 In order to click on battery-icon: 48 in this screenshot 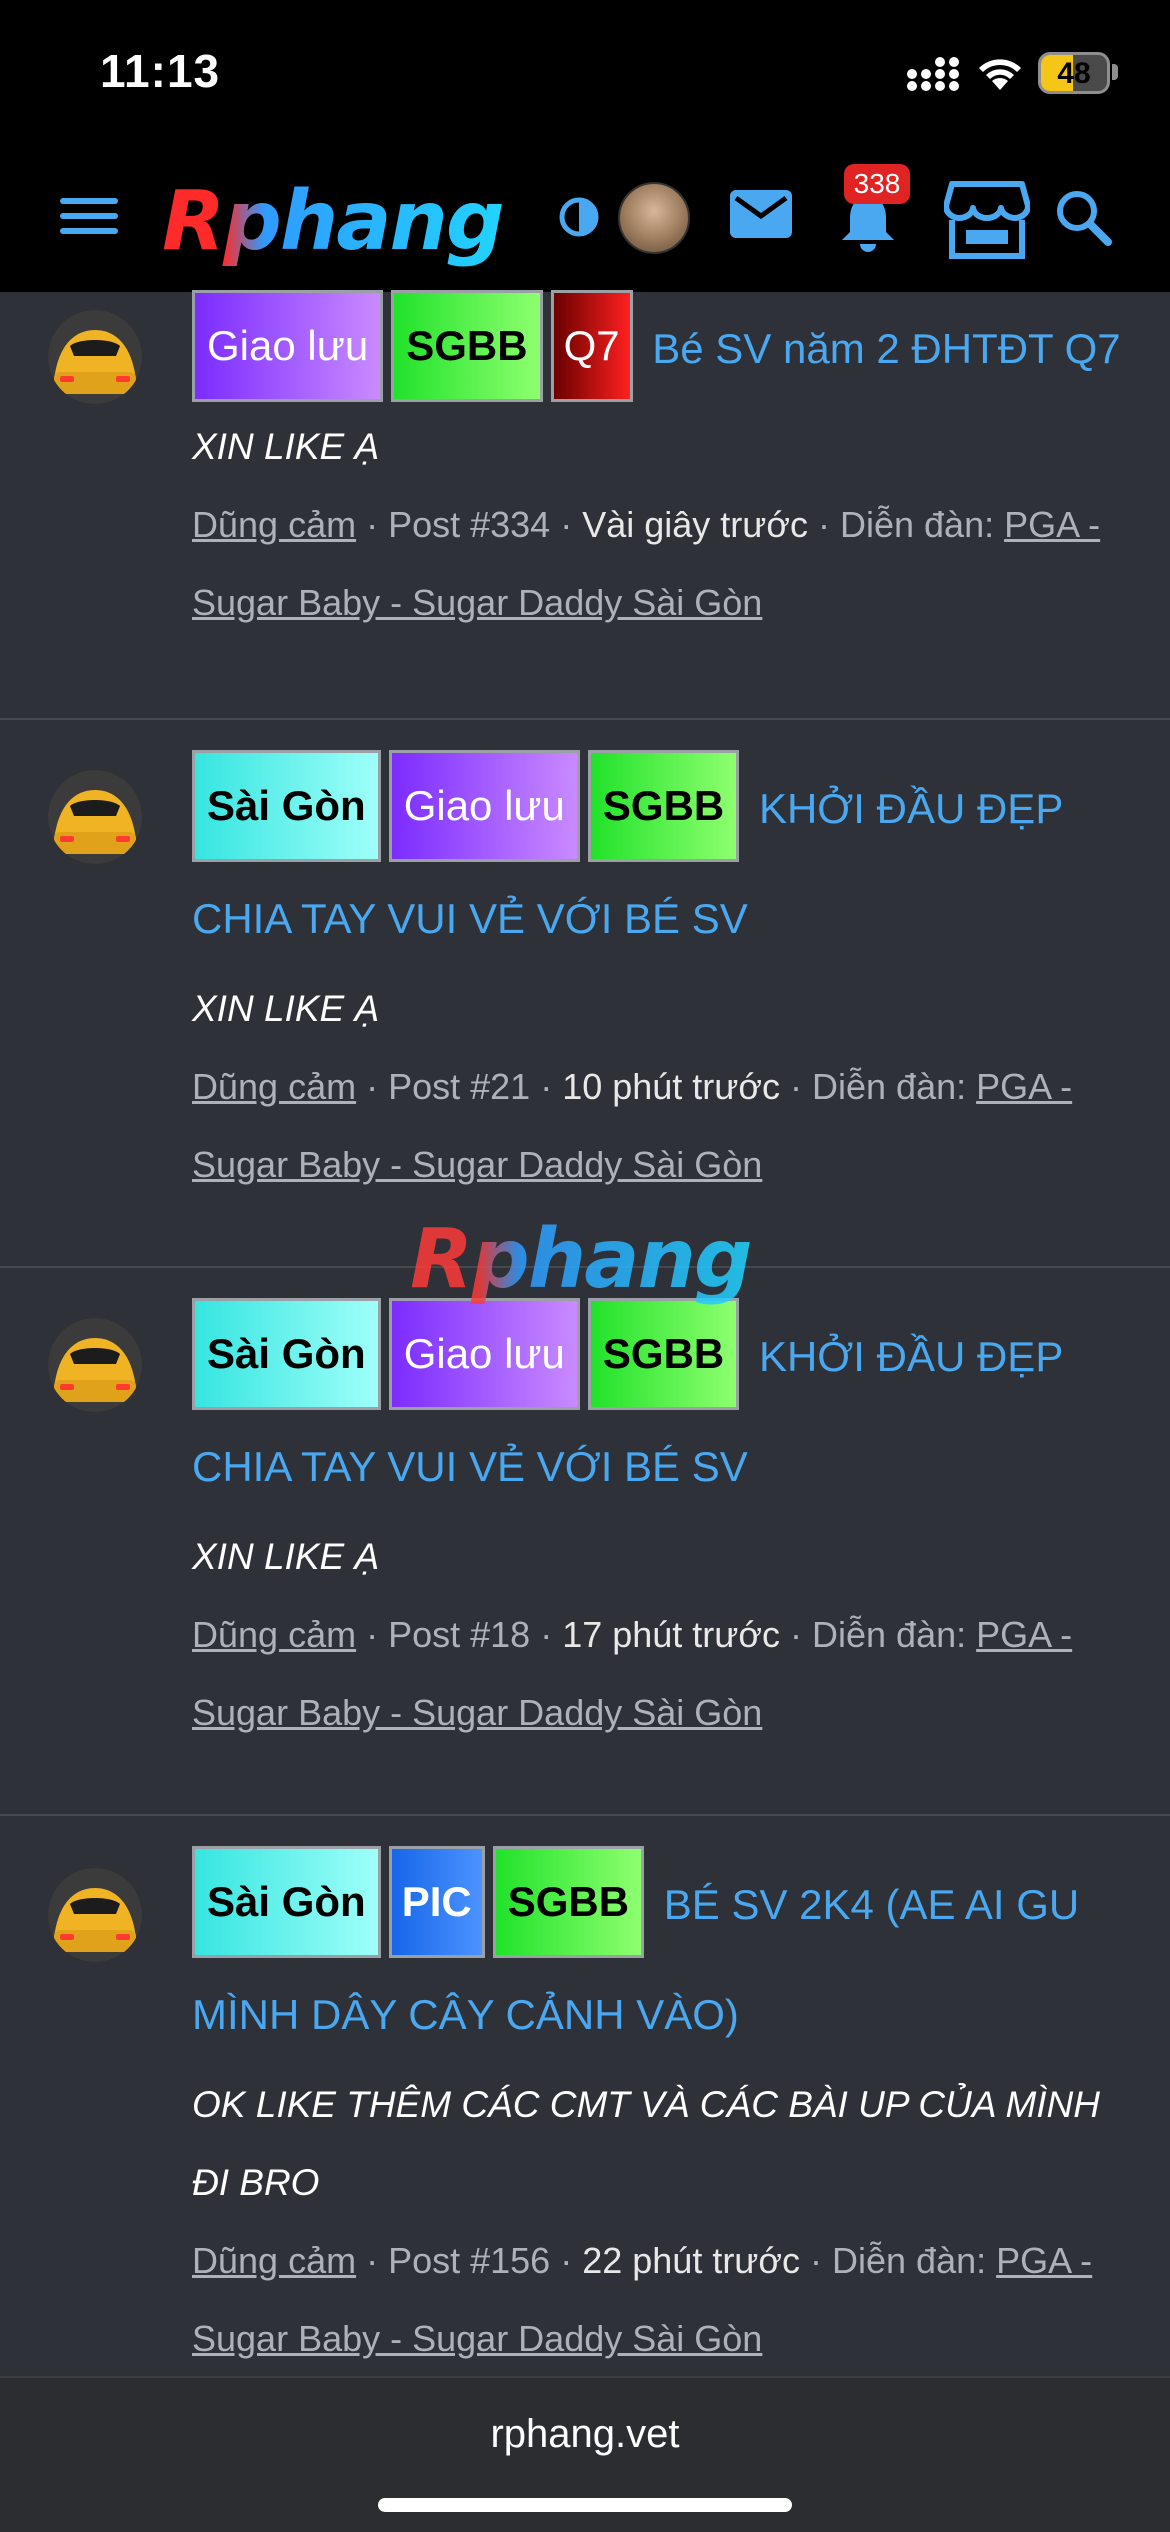, I will do `click(1074, 73)`.